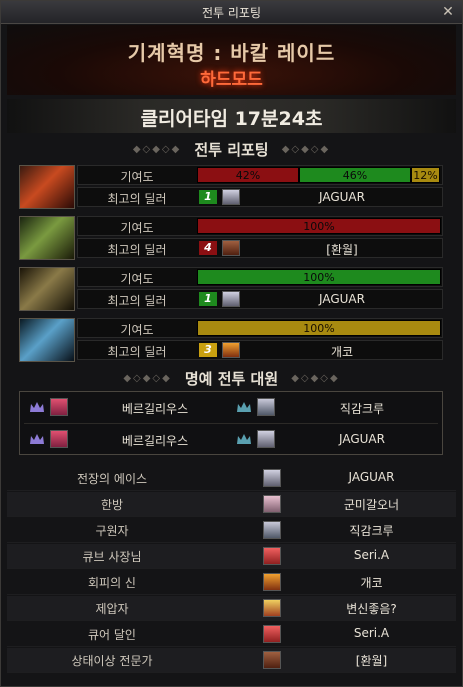  What do you see at coordinates (371, 531) in the screenshot?
I see `award-player: 직감크루` at bounding box center [371, 531].